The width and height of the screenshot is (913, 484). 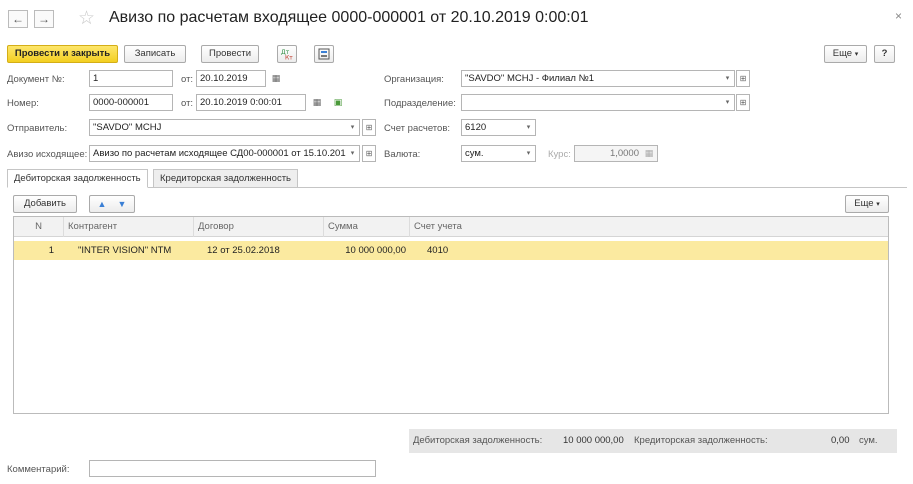 I want to click on column-header-account: Счет учета, so click(x=649, y=227).